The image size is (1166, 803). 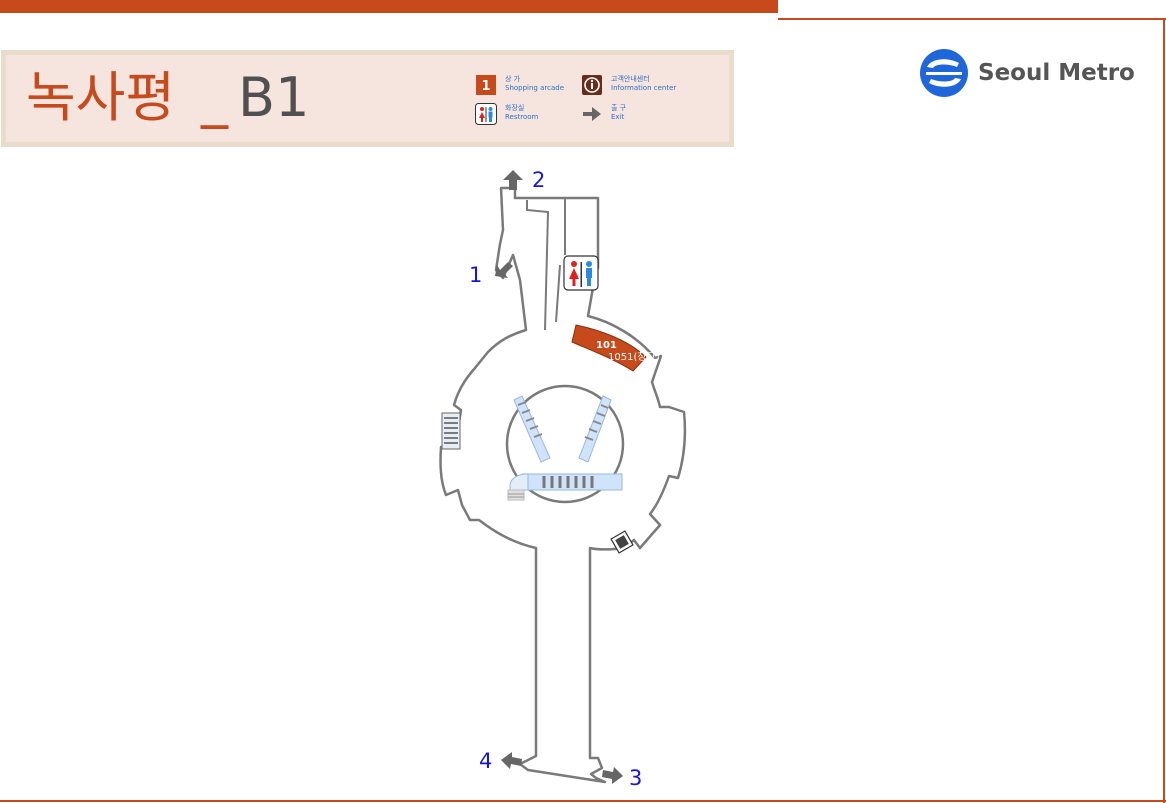 What do you see at coordinates (606, 345) in the screenshot?
I see `shop-number: 101` at bounding box center [606, 345].